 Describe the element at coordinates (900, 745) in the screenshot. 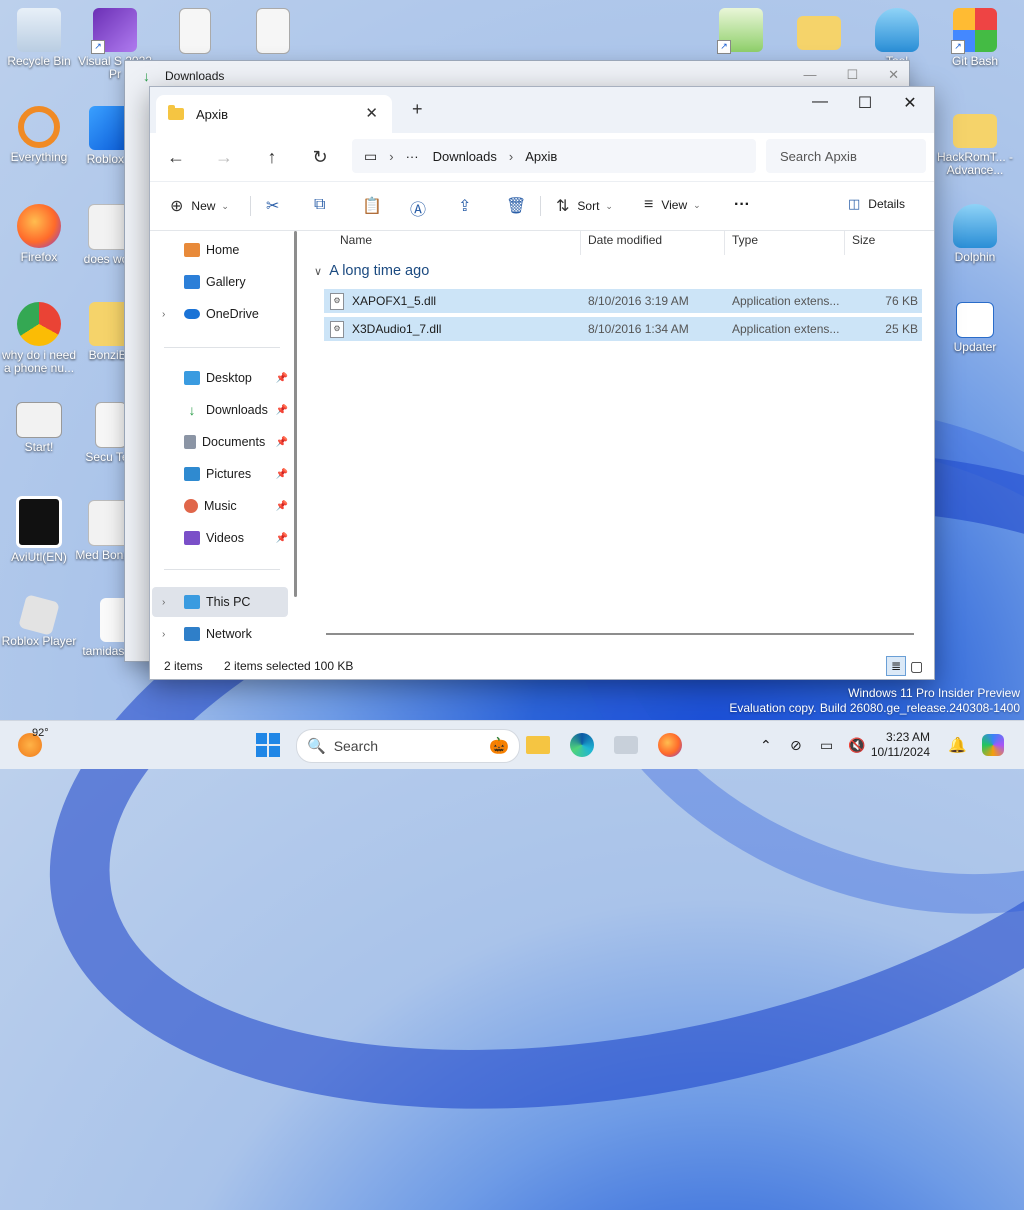

I see `taskbar-clock: 3:23 AM 10/11/2024` at that location.